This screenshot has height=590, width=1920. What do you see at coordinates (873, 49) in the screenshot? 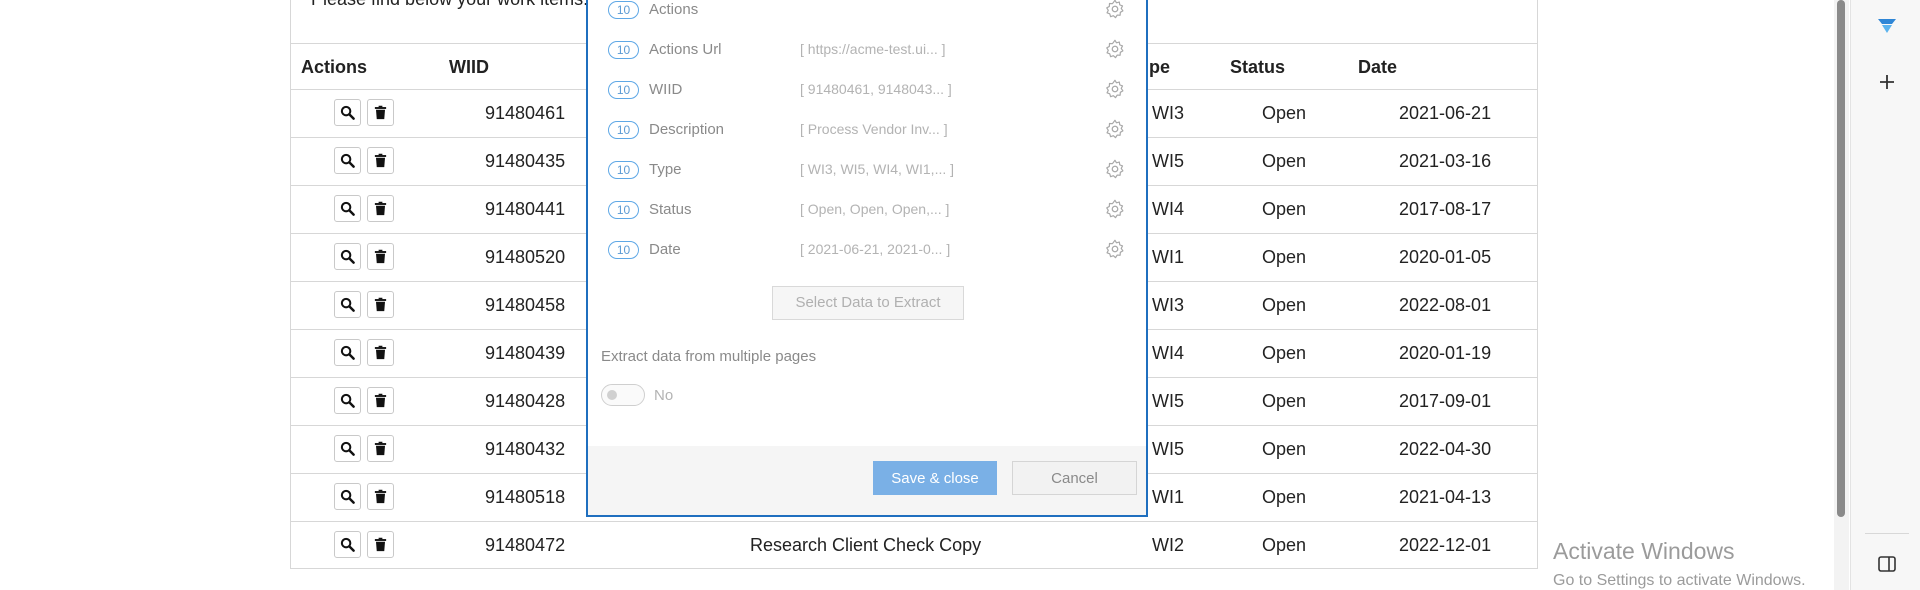
I see `field-value-preview: [ https://acme-test.ui... ]` at bounding box center [873, 49].